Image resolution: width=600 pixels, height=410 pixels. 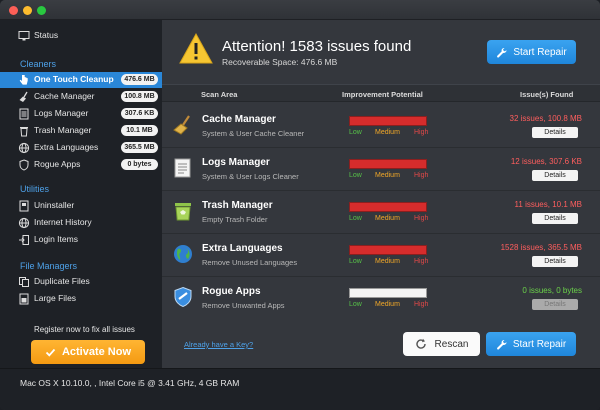 What do you see at coordinates (55, 298) in the screenshot?
I see `sidebar-item-label: Large Files` at bounding box center [55, 298].